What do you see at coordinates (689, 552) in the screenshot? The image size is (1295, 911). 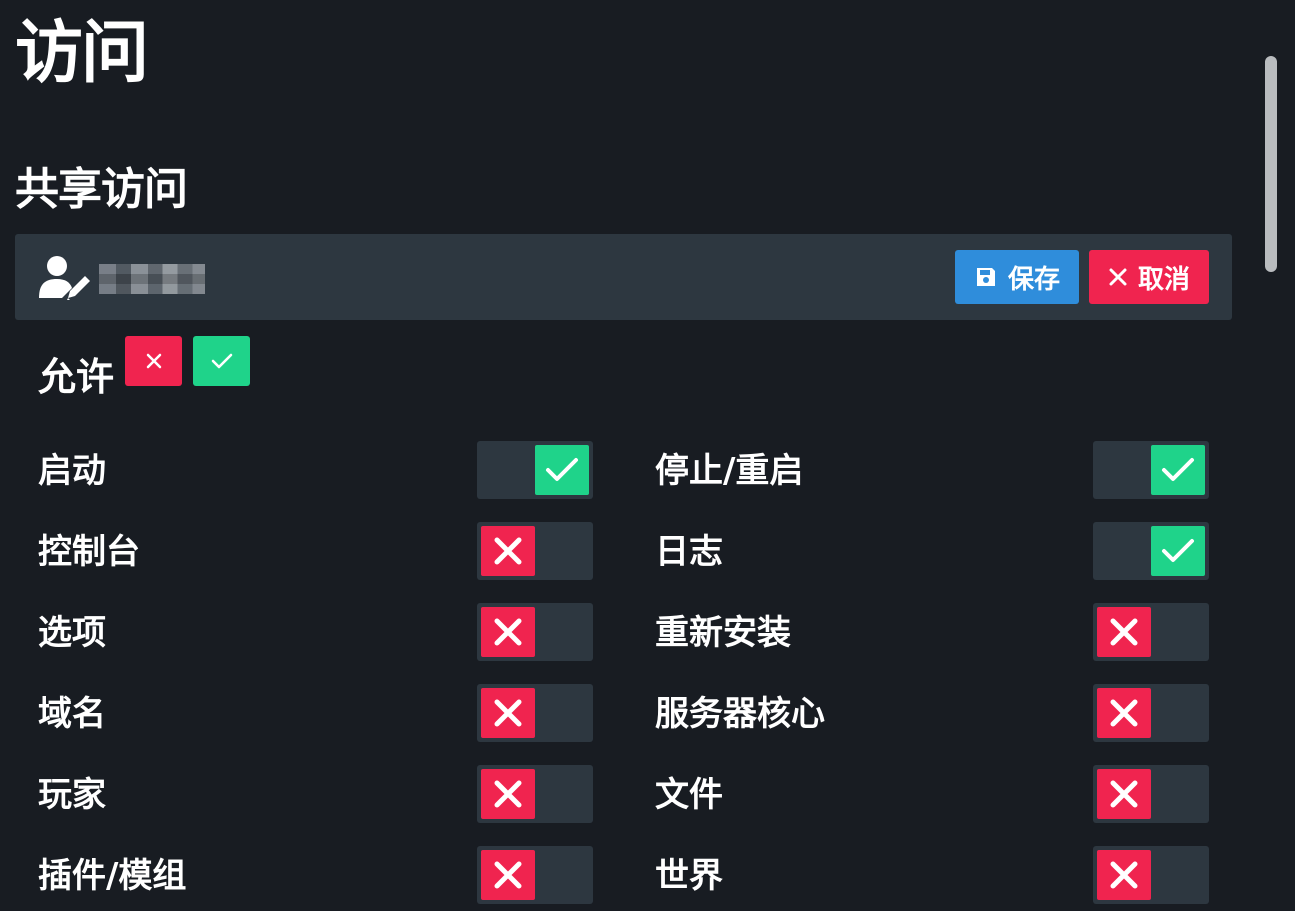 I see `permission-label: 日志` at bounding box center [689, 552].